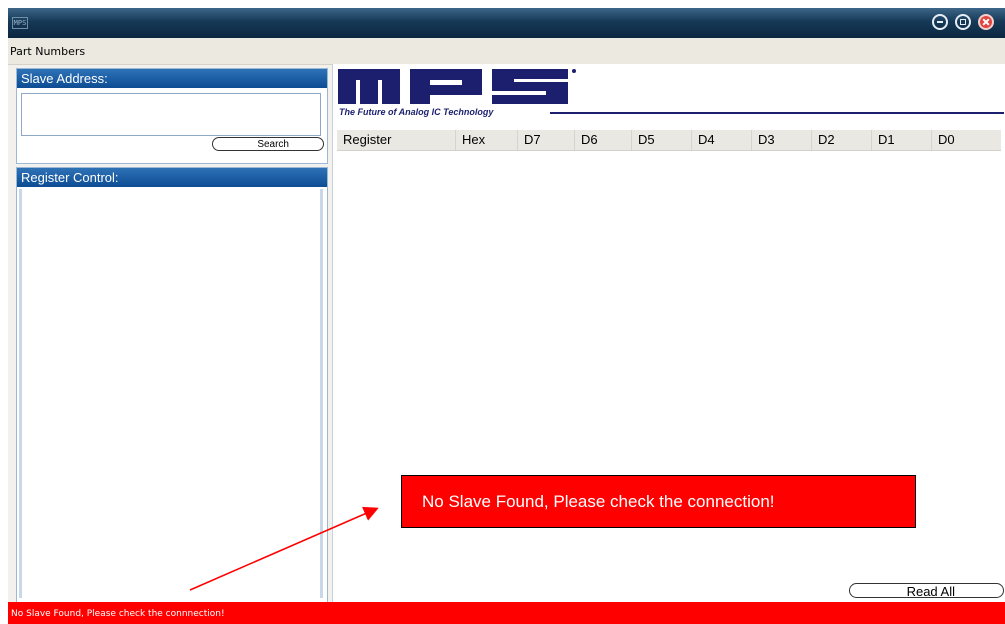 This screenshot has width=1005, height=624. I want to click on register-table-header: Register Hex D7 D6 D5 D4 D3 D2 D1 D0, so click(669, 140).